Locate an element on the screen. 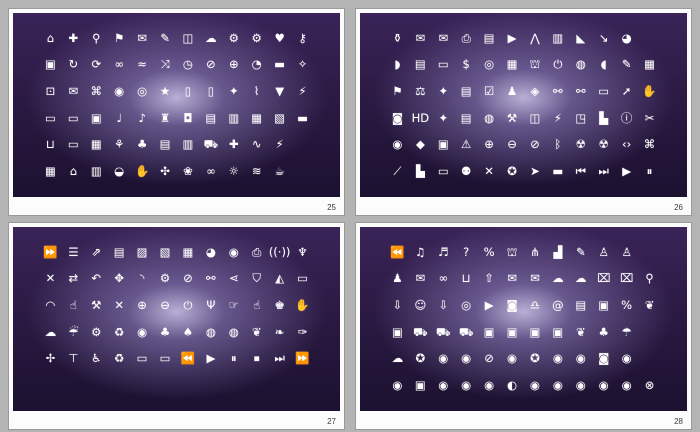  padlock-icon: ▣ is located at coordinates (604, 304).